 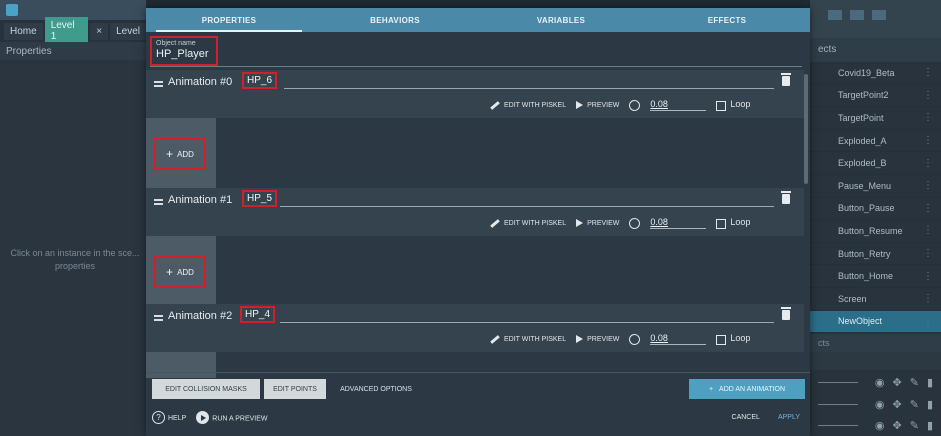 I want to click on edit-collision-masks-button: EDIT COLLISION MASKS, so click(x=206, y=389).